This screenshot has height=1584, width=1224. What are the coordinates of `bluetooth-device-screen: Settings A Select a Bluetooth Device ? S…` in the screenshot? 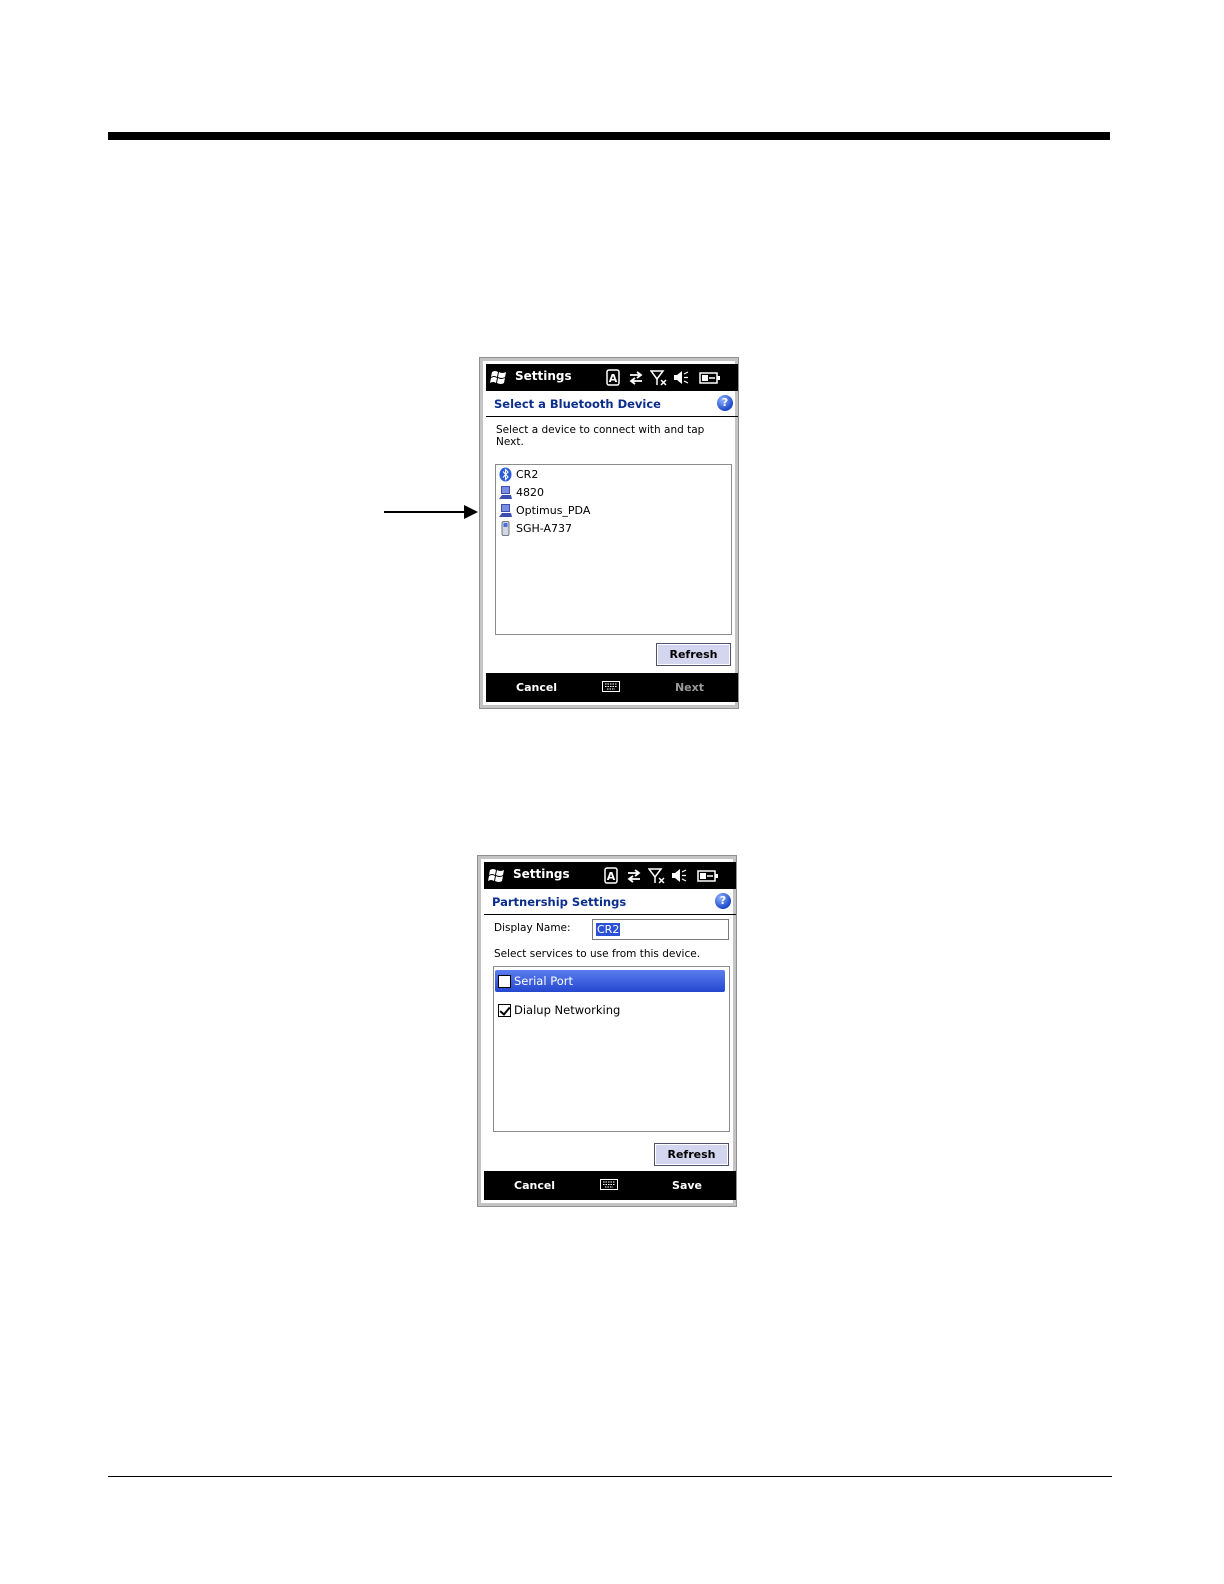 It's located at (609, 533).